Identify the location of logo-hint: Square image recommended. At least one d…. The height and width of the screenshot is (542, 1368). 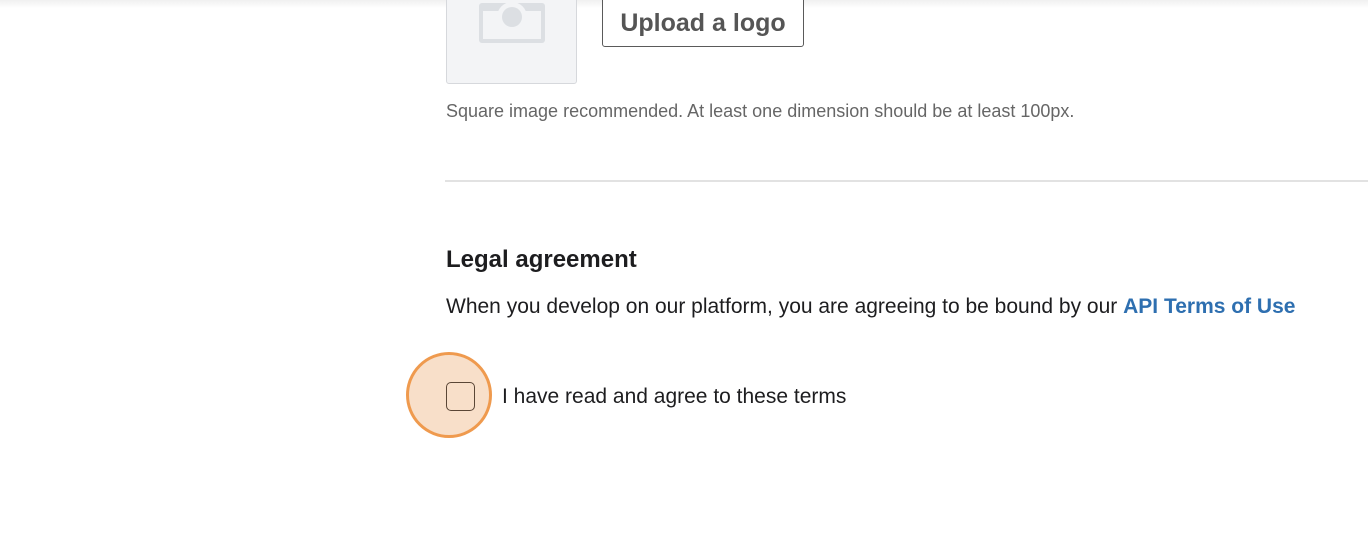
(760, 111).